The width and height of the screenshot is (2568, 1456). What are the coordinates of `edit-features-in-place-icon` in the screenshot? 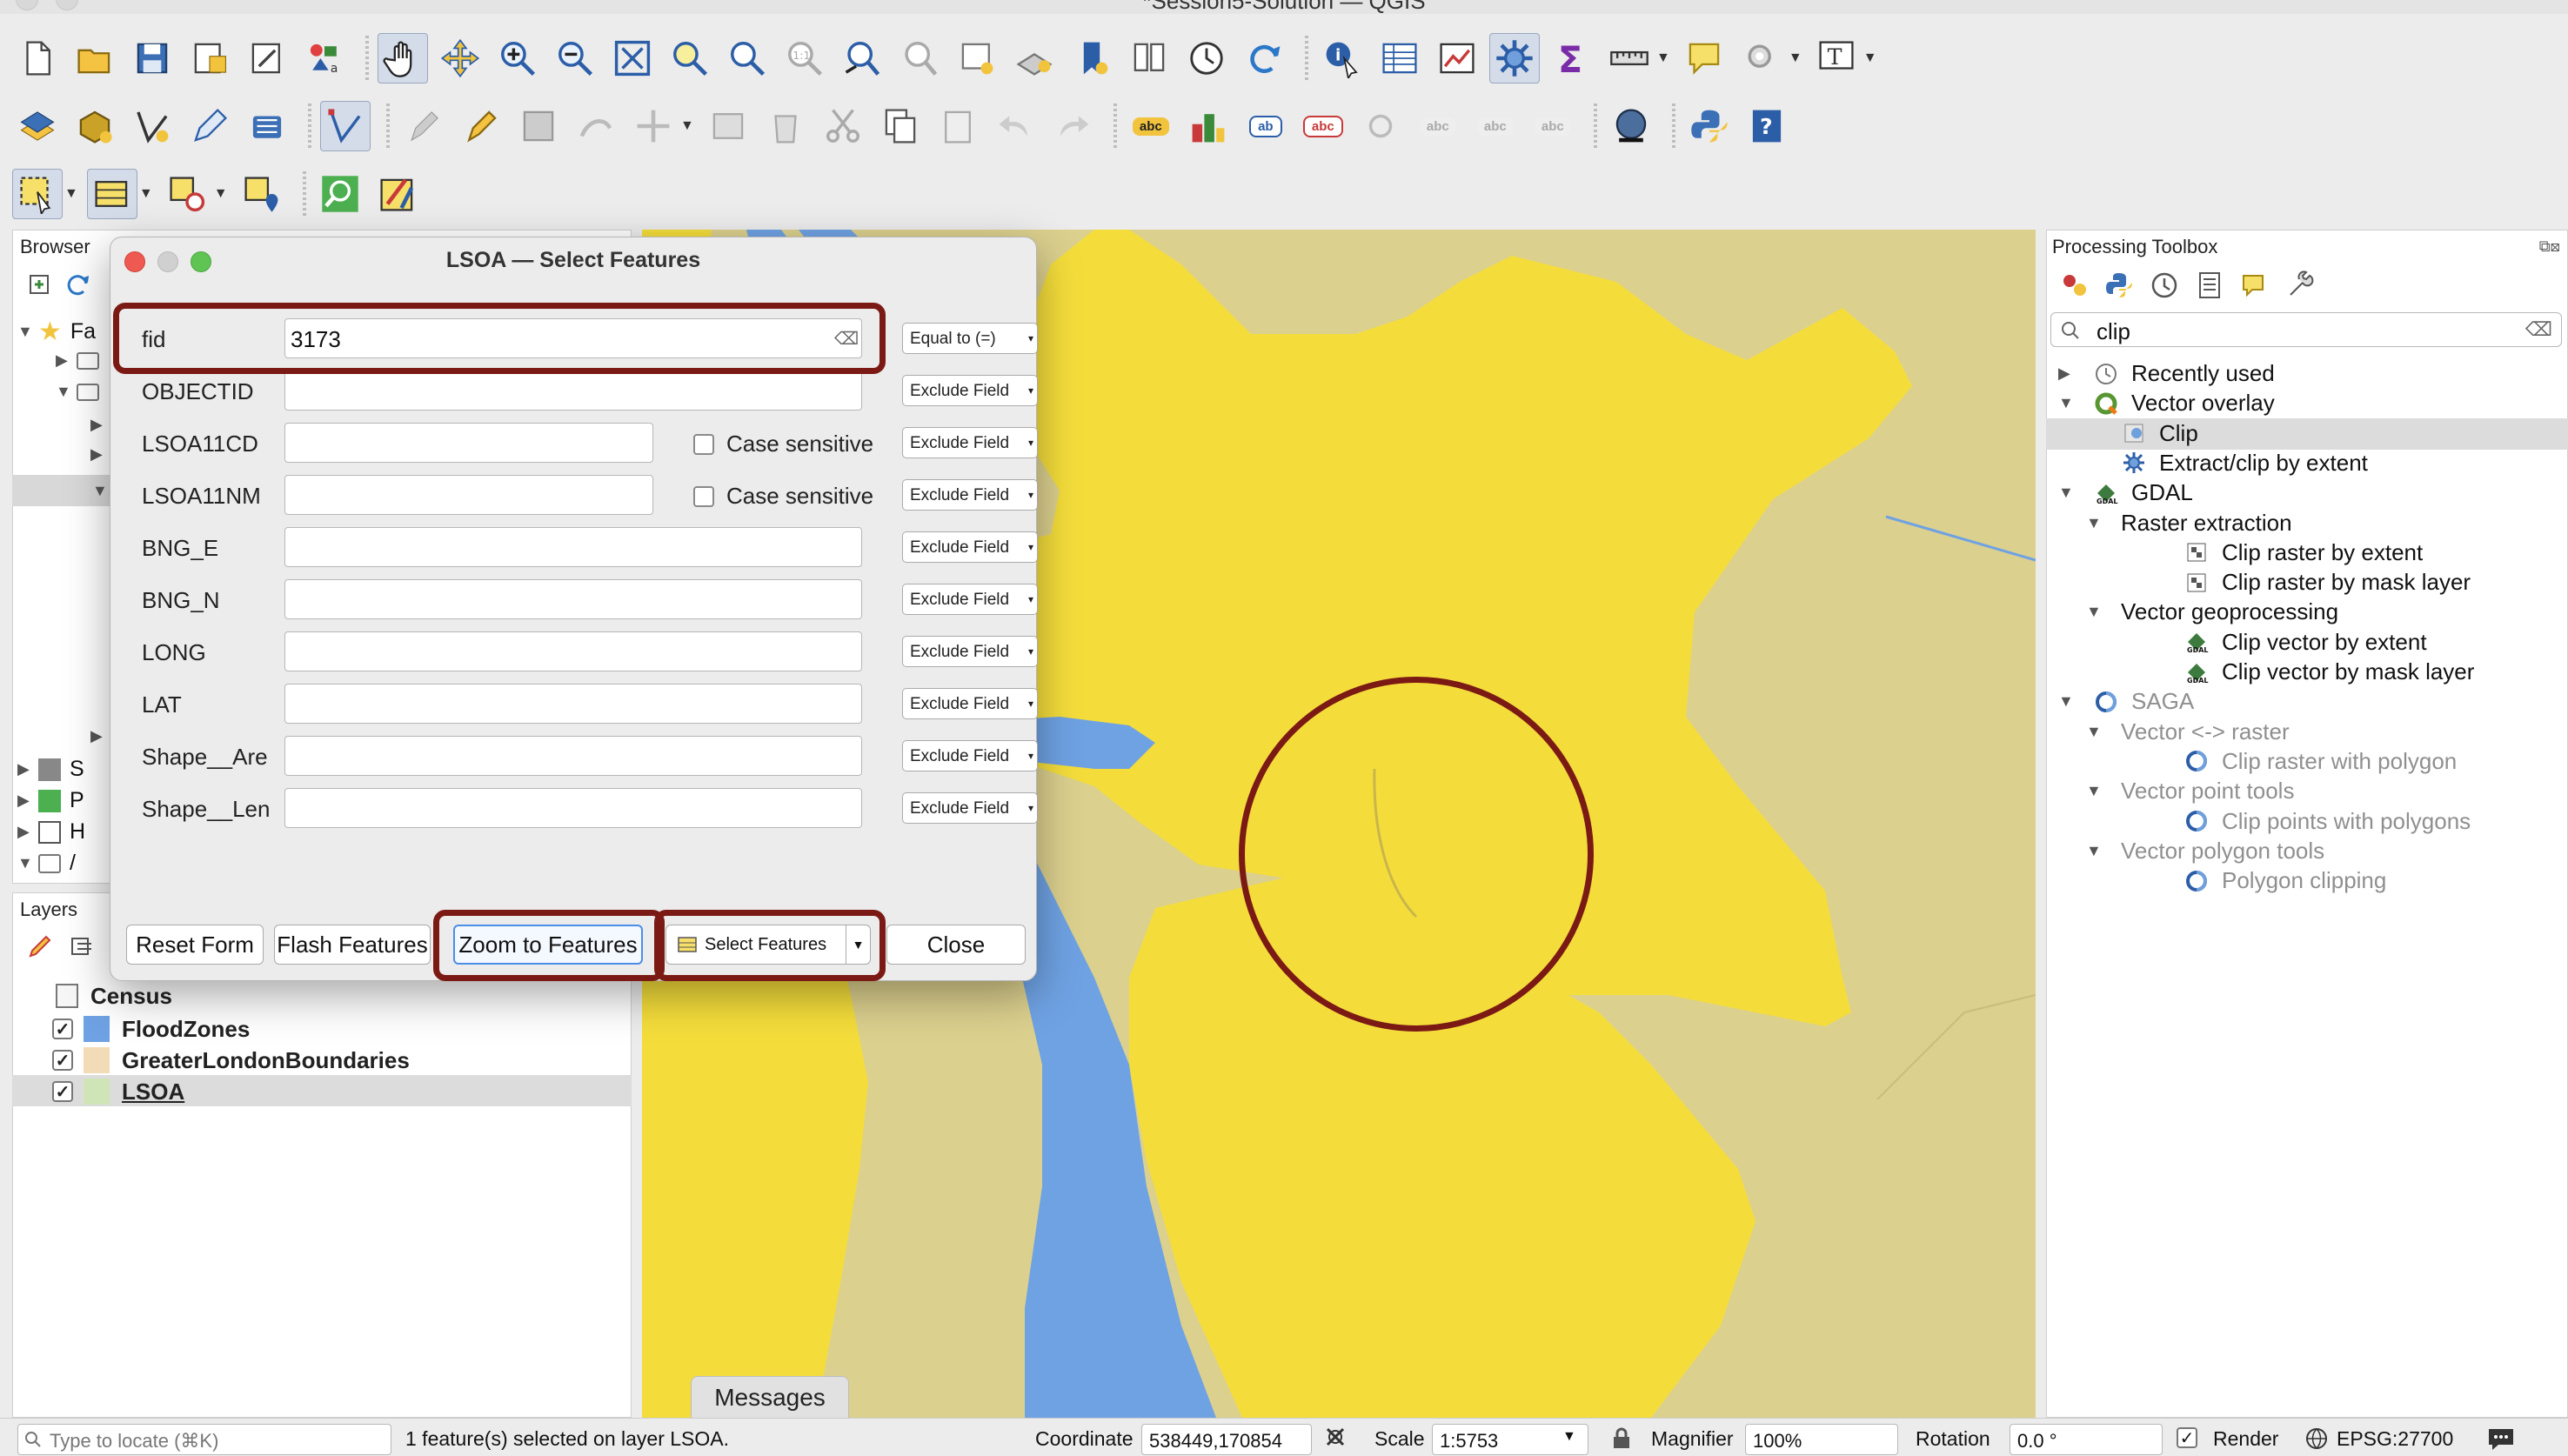 It's located at (2255, 285).